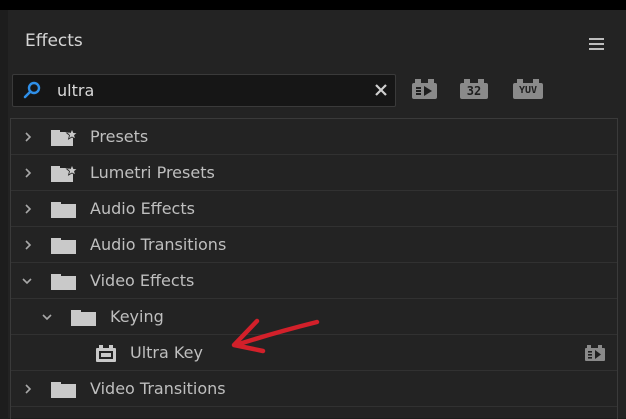 Image resolution: width=626 pixels, height=419 pixels. I want to click on panel-header: Effects, so click(317, 37).